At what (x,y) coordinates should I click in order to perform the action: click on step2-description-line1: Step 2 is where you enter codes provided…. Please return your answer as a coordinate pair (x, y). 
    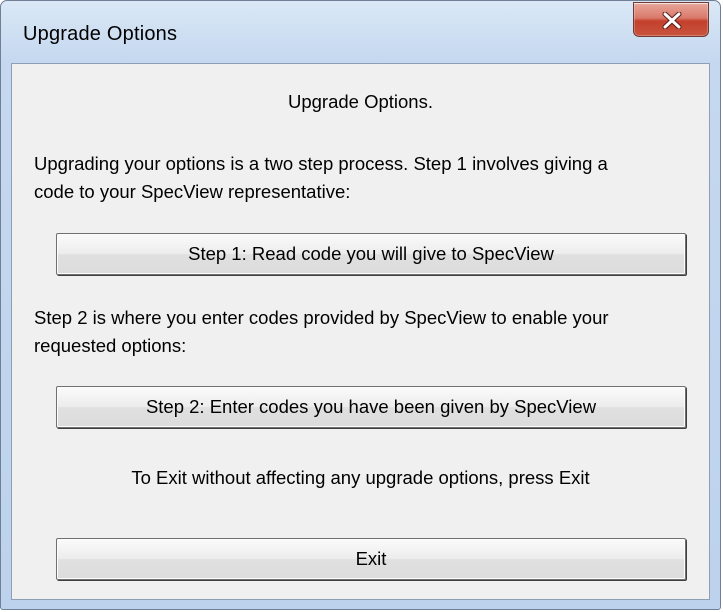
    Looking at the image, I should click on (321, 317).